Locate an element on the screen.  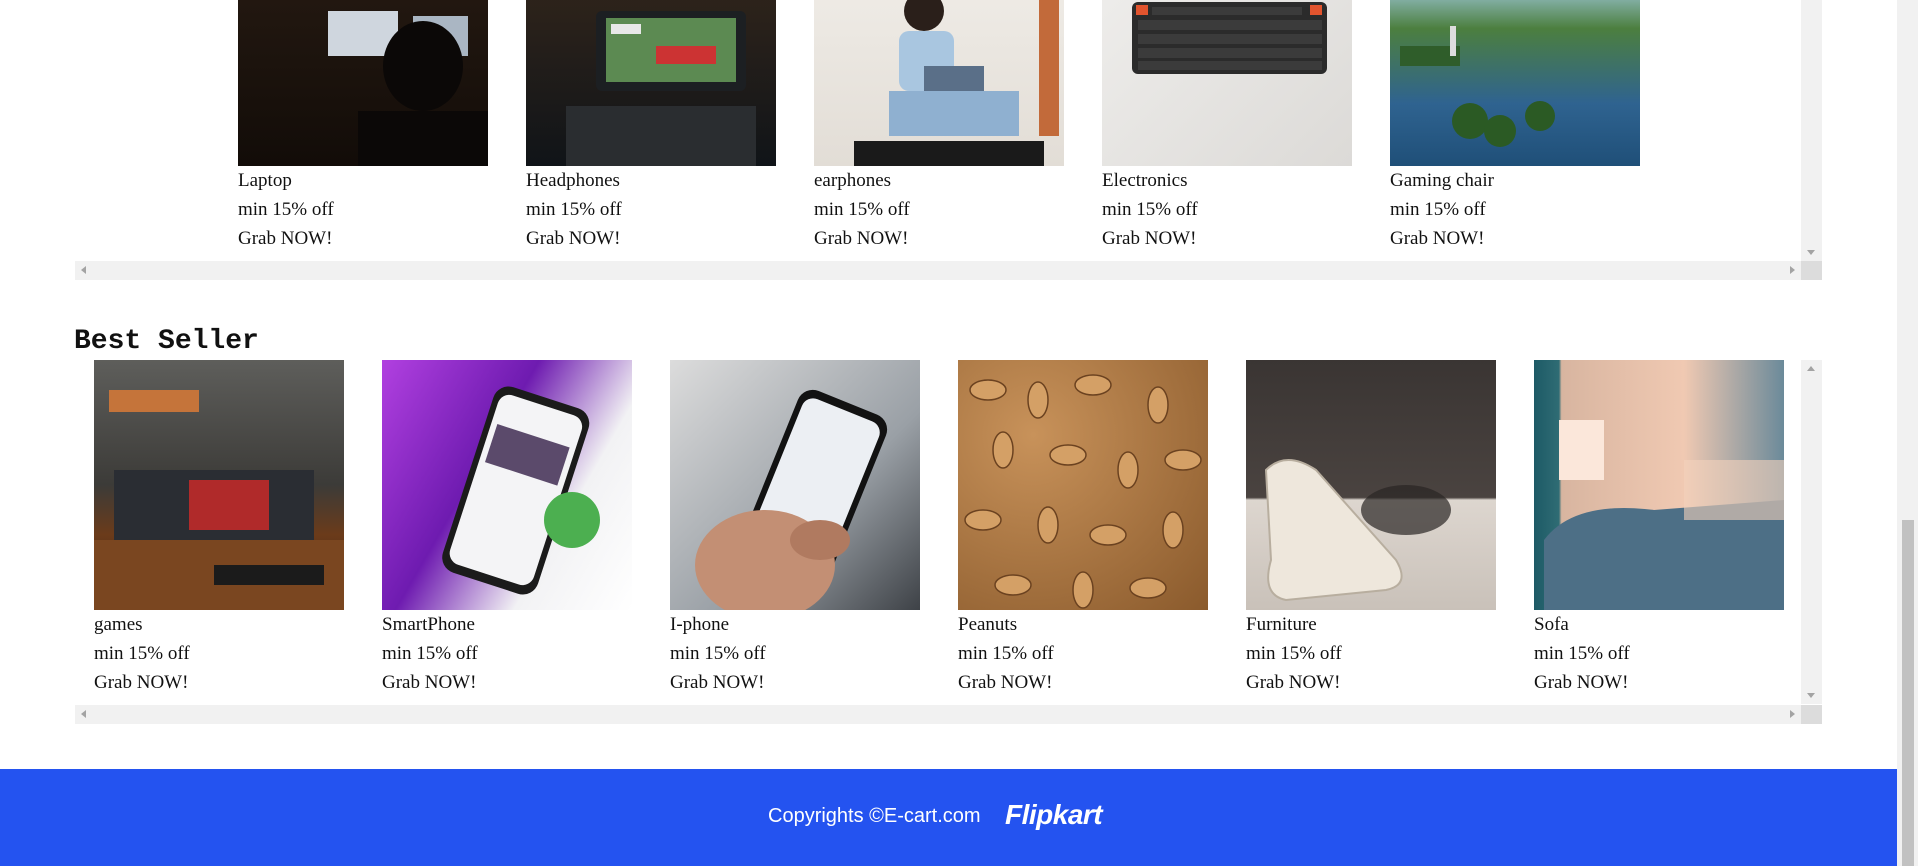
footer-copyright: Copyrights ©E-cart.com is located at coordinates (874, 816).